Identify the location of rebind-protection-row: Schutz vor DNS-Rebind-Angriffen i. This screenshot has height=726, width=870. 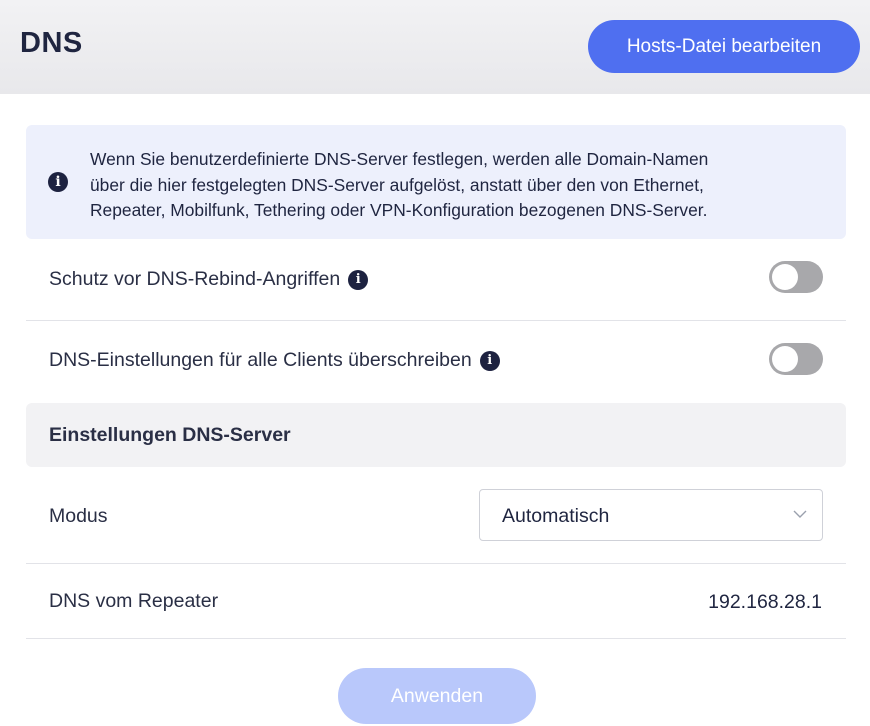
(436, 280).